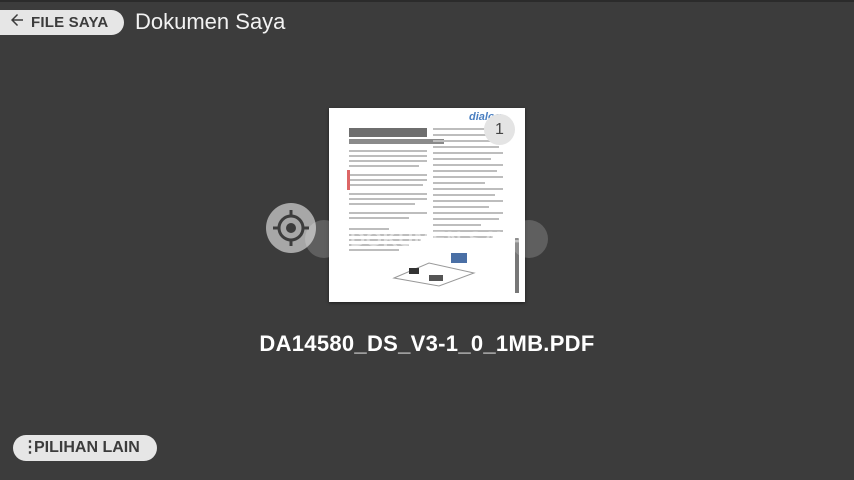 This screenshot has height=480, width=854. I want to click on back-button: FILE SAYA, so click(62, 22).